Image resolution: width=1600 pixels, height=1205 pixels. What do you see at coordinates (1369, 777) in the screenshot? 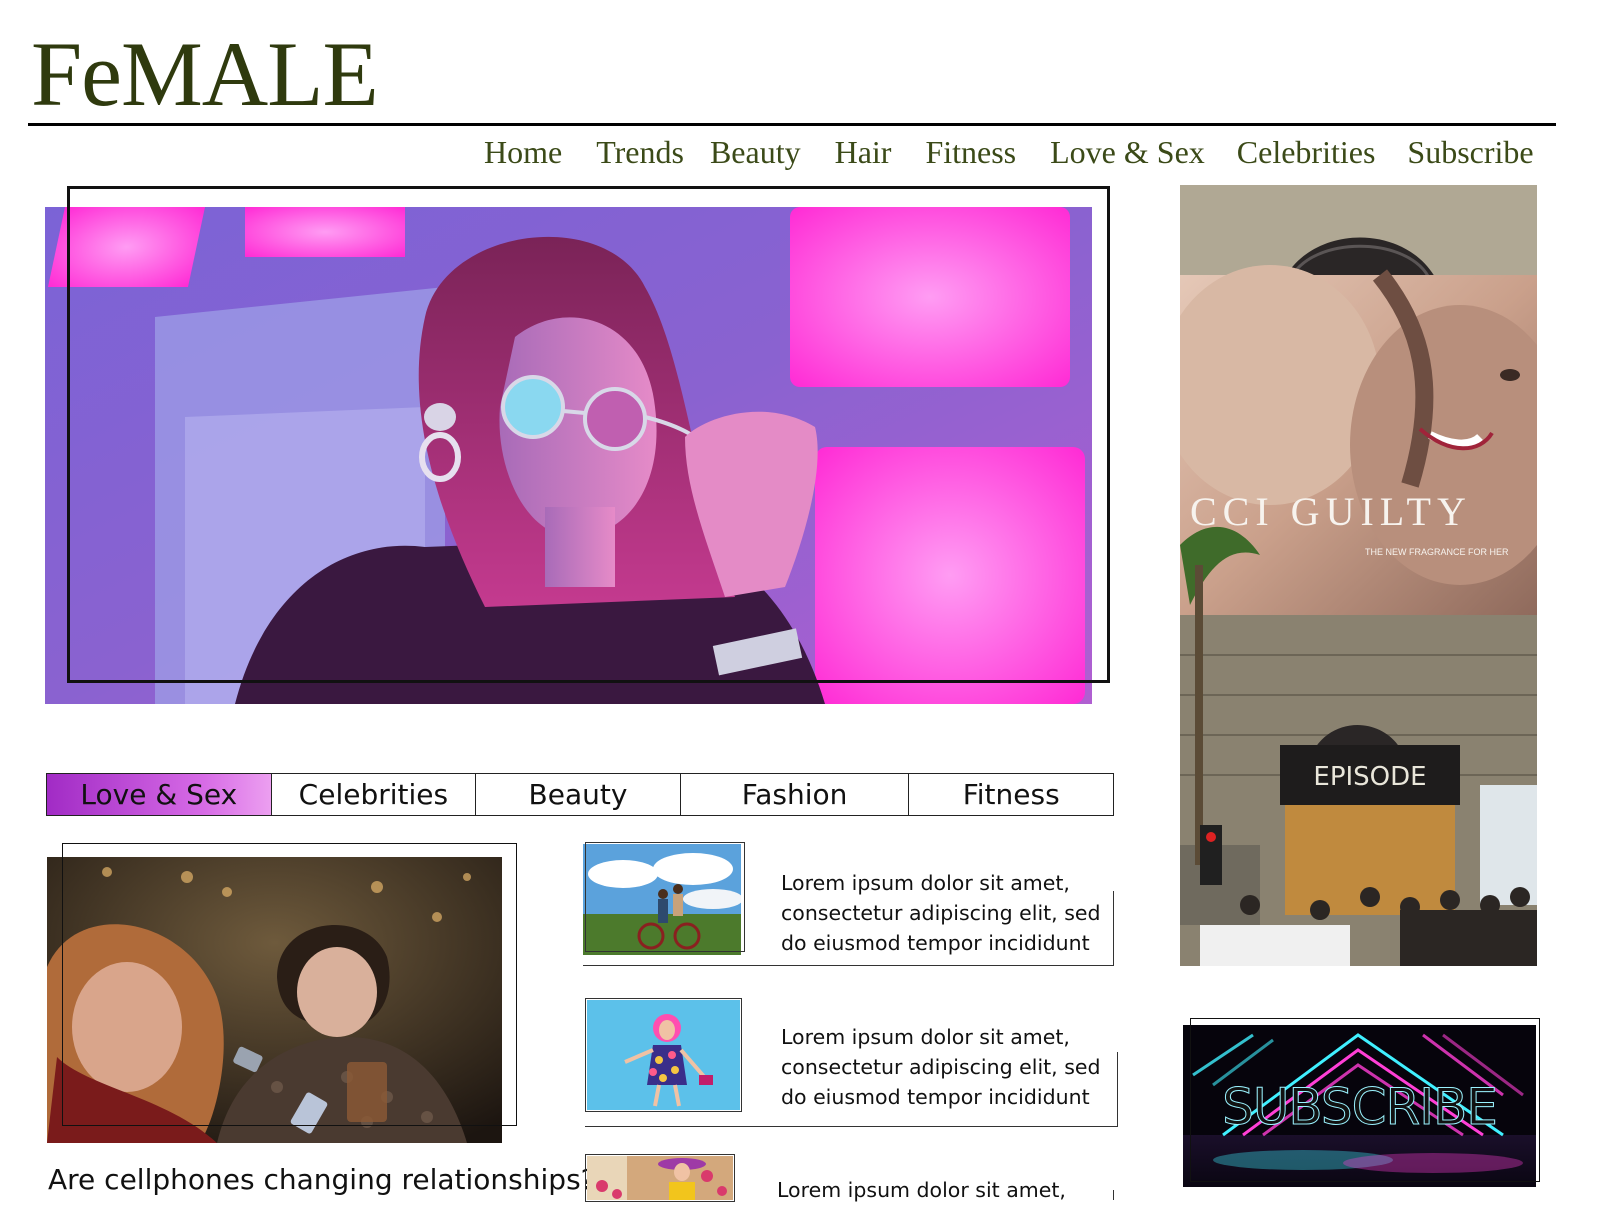
I see `store-sign: EPISODE` at bounding box center [1369, 777].